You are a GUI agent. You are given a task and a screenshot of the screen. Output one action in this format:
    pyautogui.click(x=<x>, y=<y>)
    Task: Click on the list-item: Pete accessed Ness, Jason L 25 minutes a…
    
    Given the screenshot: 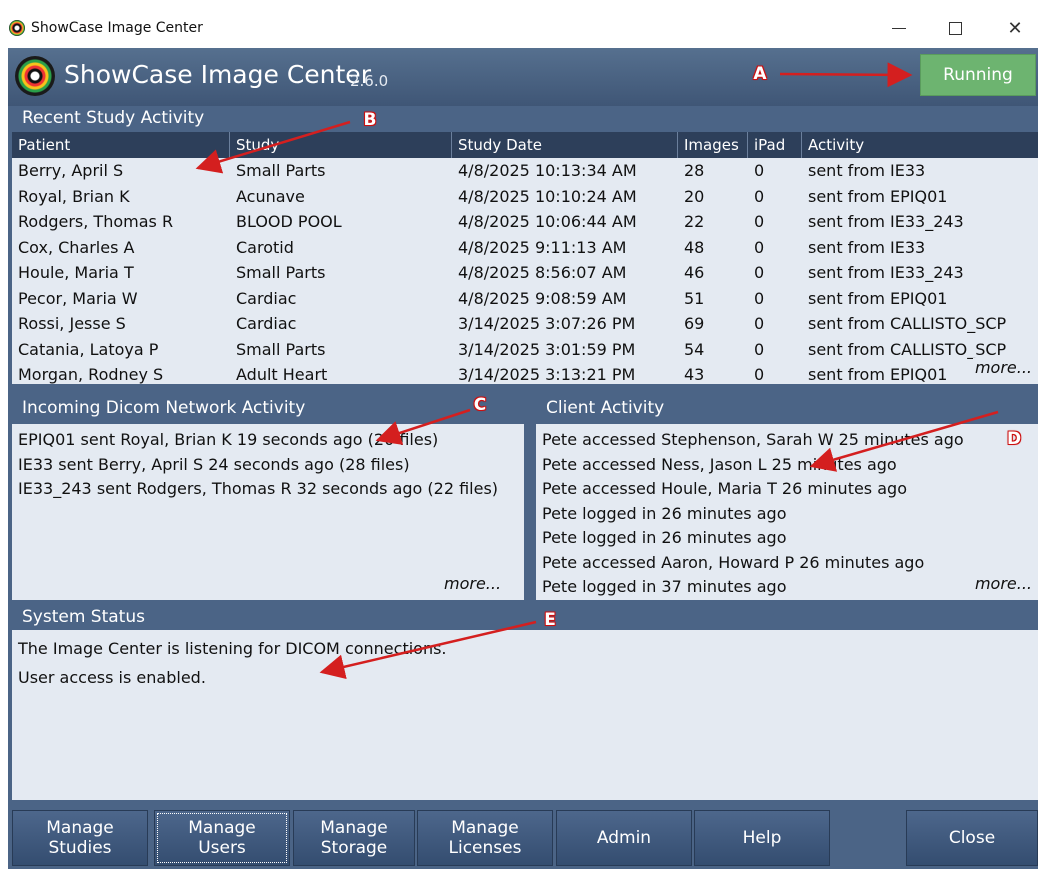 What is the action you would take?
    pyautogui.click(x=719, y=464)
    